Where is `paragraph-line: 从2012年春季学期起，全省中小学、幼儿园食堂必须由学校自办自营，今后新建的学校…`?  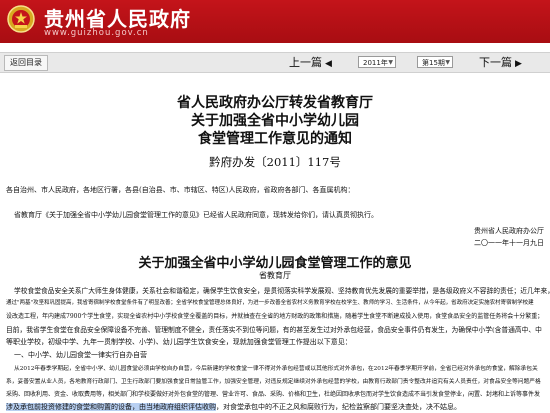
paragraph-line: 从2012年春季学期起，全省中小学、幼儿园食堂必须由学校自办自营，今后新建的学校… is located at coordinates (276, 369).